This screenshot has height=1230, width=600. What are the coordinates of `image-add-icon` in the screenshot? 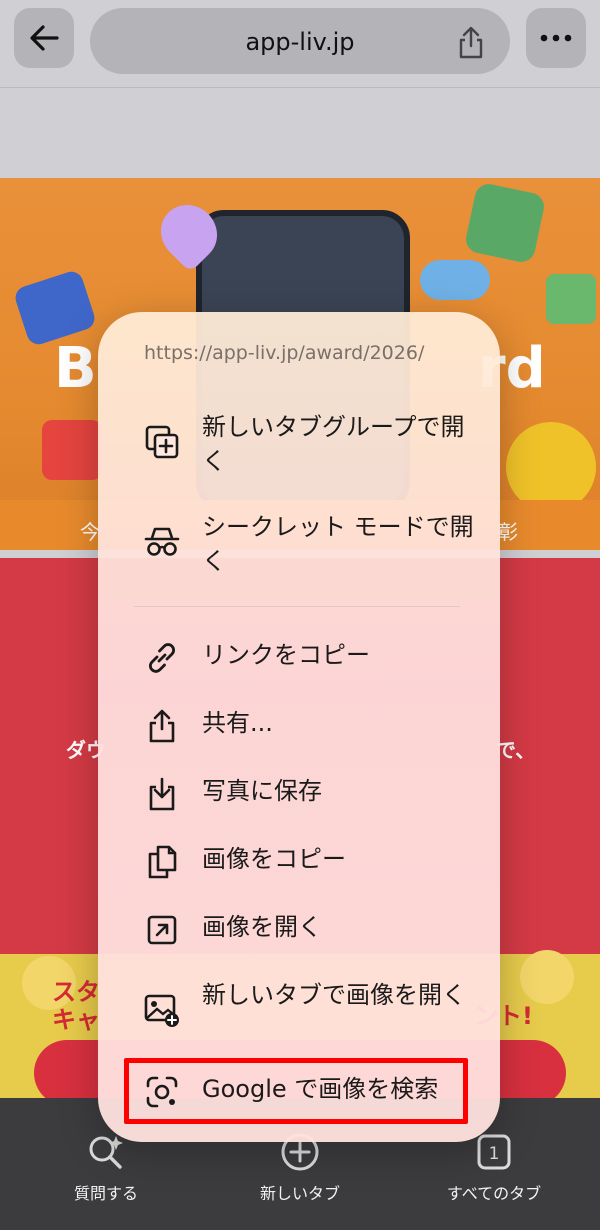 It's located at (161, 1010).